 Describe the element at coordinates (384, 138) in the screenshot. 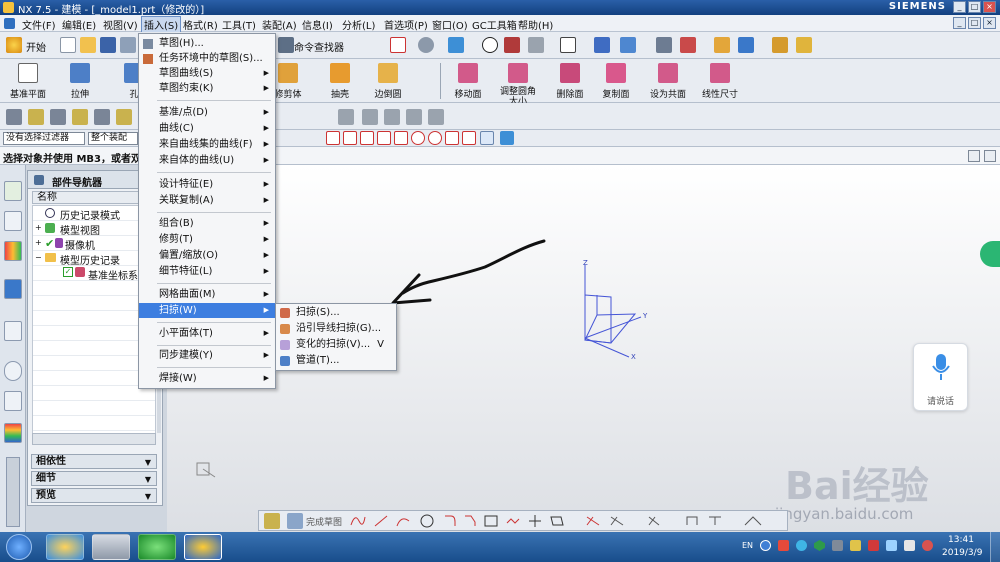

I see `snap-control-icon` at that location.